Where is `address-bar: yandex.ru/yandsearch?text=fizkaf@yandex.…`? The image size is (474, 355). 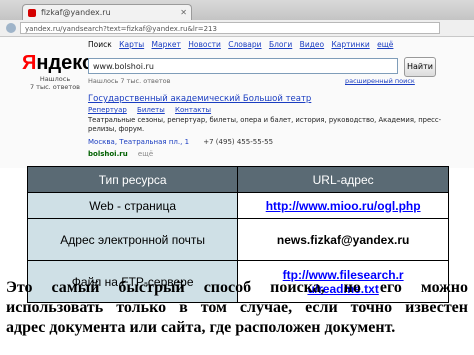
address-bar: yandex.ru/yandsearch?text=fizkaf@yandex.… is located at coordinates (237, 28).